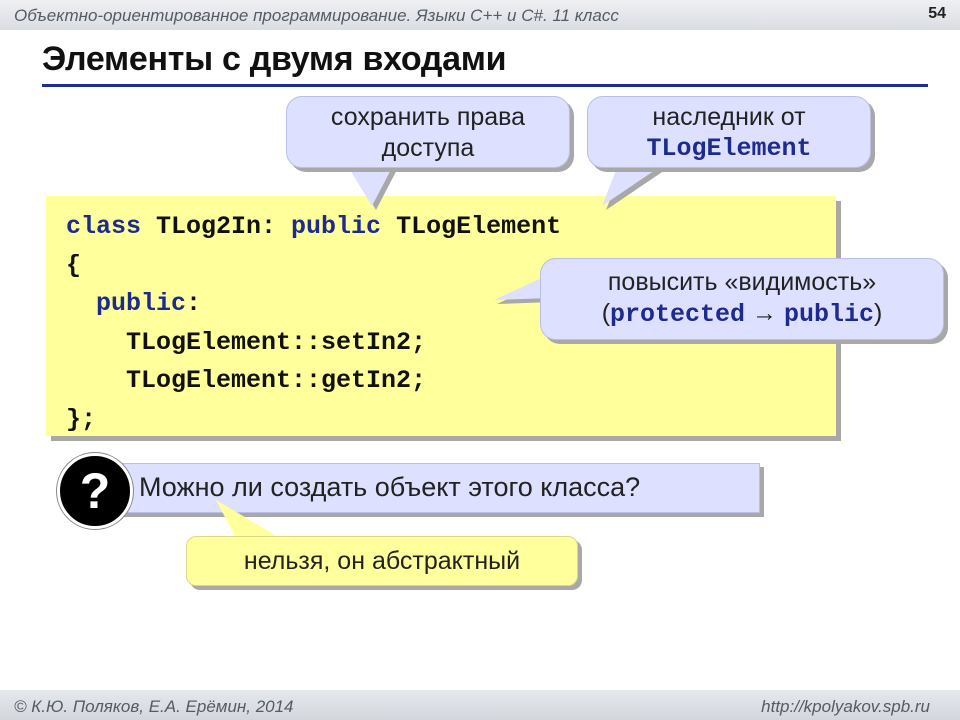  I want to click on code-using-getin2: TLogElement::getIn2;, so click(276, 380).